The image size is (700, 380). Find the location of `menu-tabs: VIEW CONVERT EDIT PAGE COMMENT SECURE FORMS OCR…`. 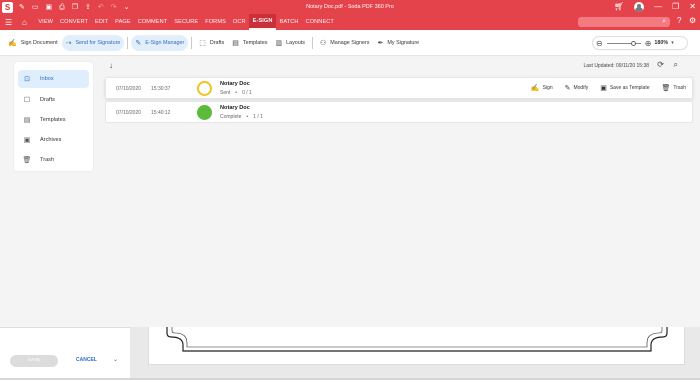

menu-tabs: VIEW CONVERT EDIT PAGE COMMENT SECURE FORMS OCR… is located at coordinates (186, 22).